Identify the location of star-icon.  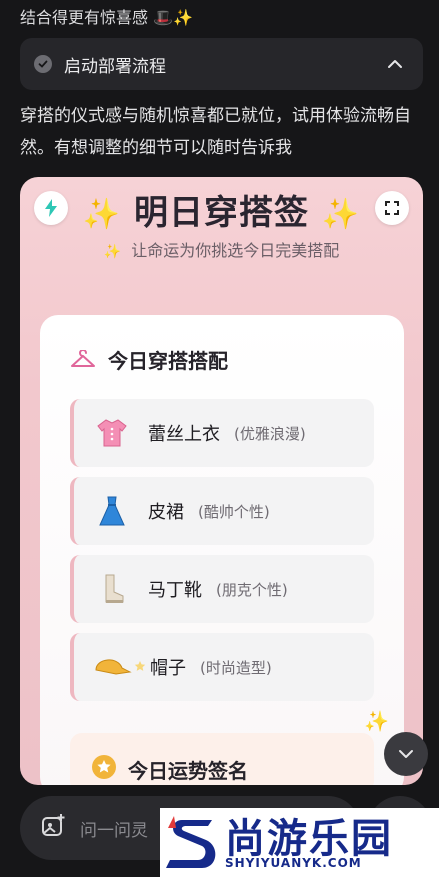
(104, 767).